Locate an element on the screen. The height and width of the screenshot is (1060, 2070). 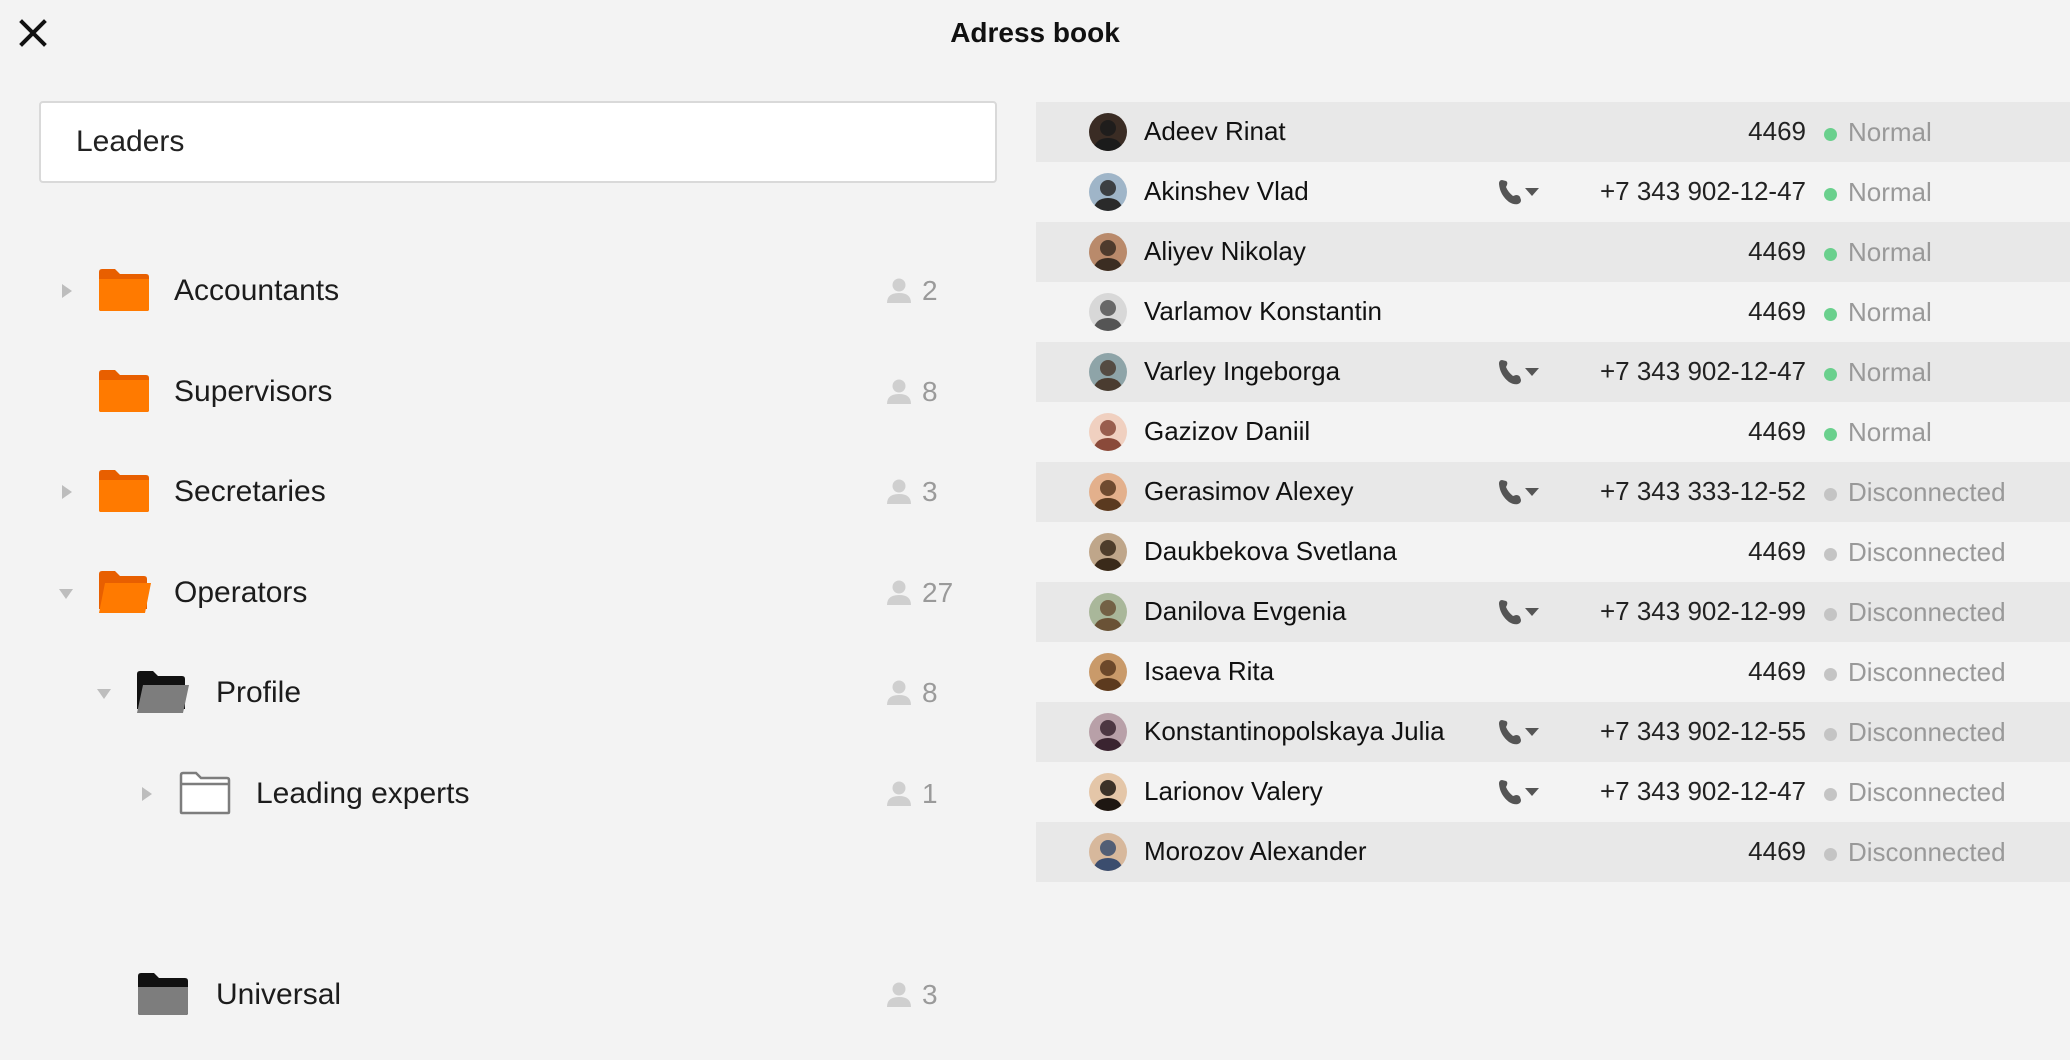
folder-outline-icon is located at coordinates (205, 793).